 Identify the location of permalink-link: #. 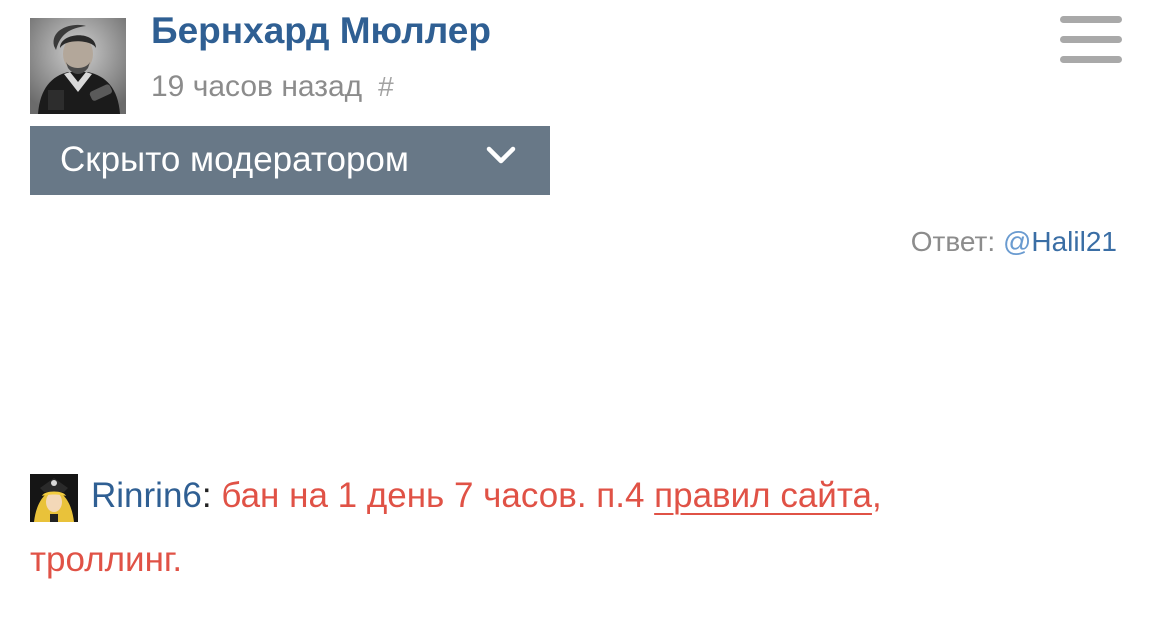
(386, 86).